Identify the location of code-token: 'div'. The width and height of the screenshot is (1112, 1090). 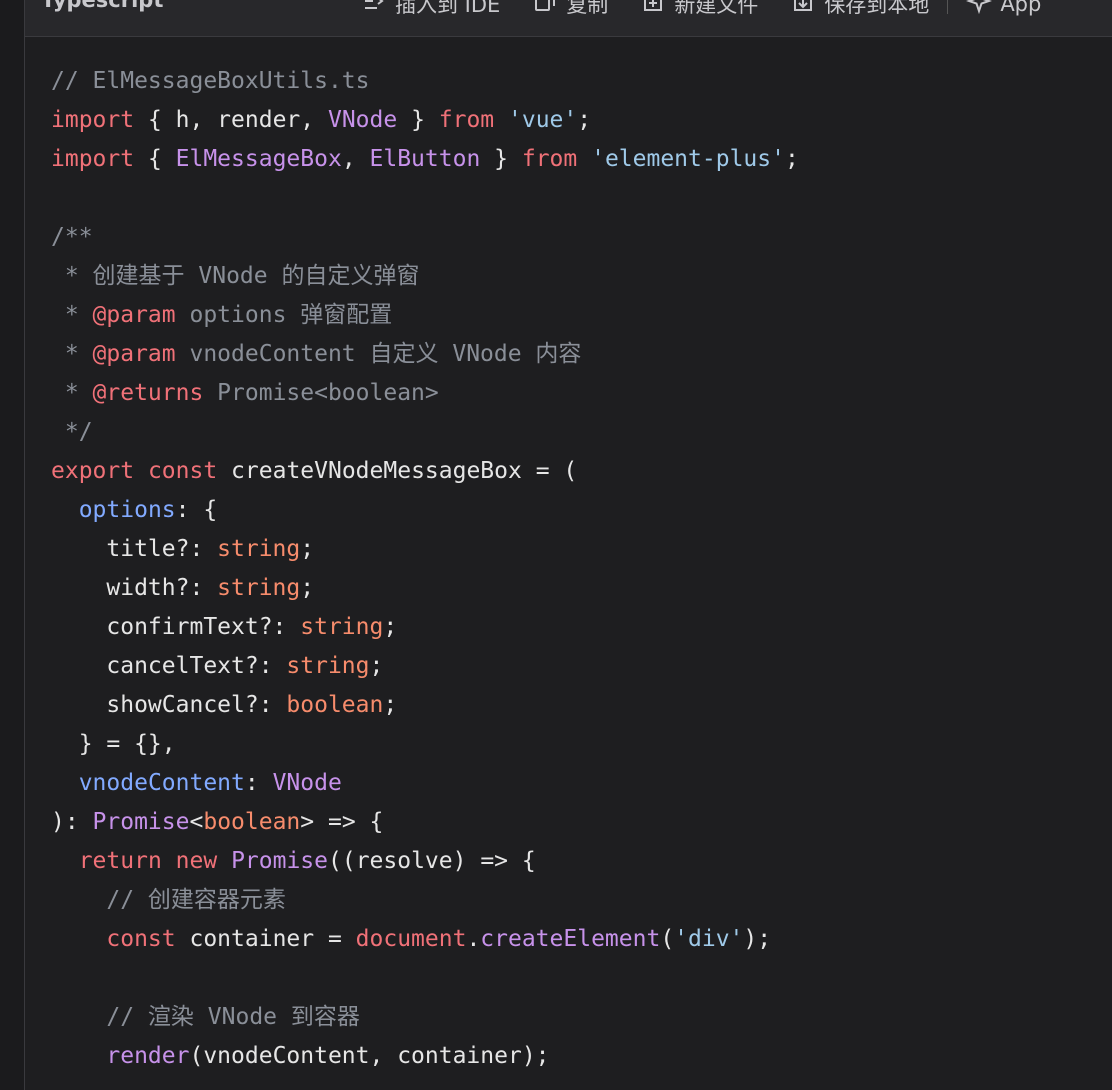
(709, 939).